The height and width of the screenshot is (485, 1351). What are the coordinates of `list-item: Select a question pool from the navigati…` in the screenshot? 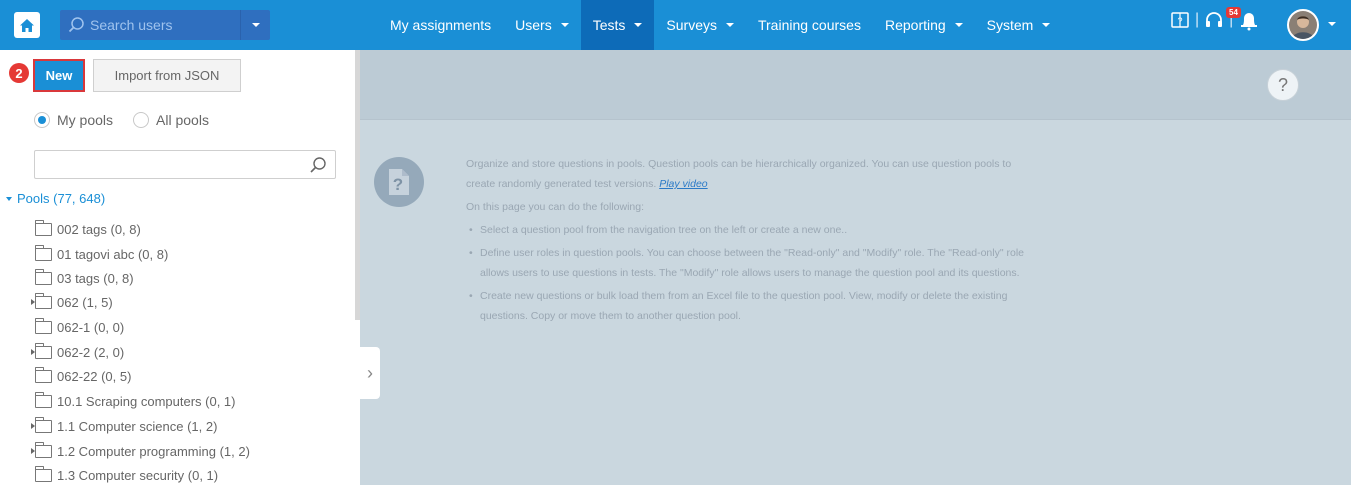 It's located at (746, 230).